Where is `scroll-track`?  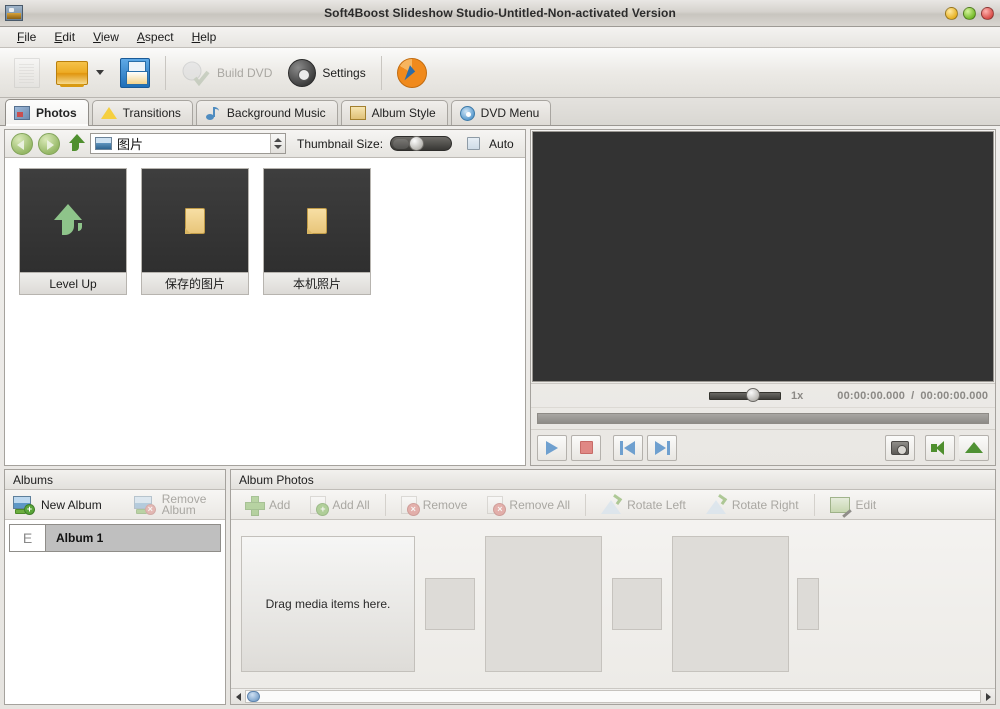
scroll-track is located at coordinates (613, 696).